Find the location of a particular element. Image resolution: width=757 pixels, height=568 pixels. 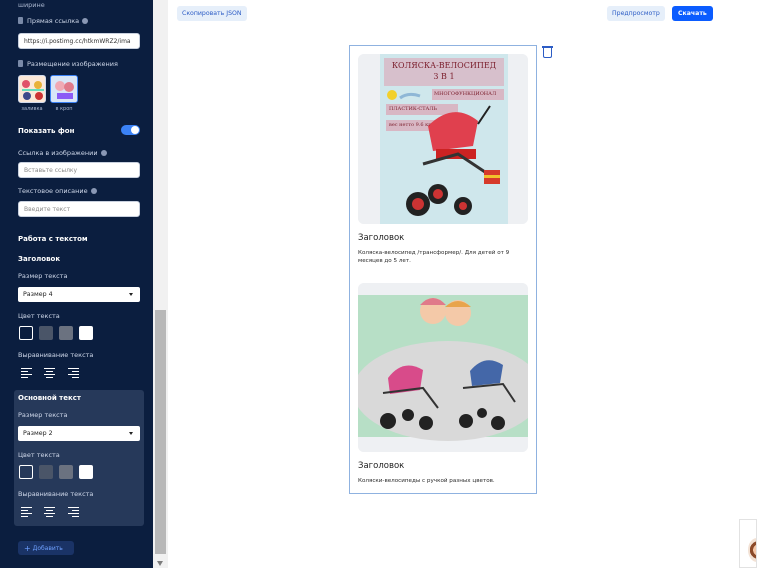

chat-widget is located at coordinates (748, 543).